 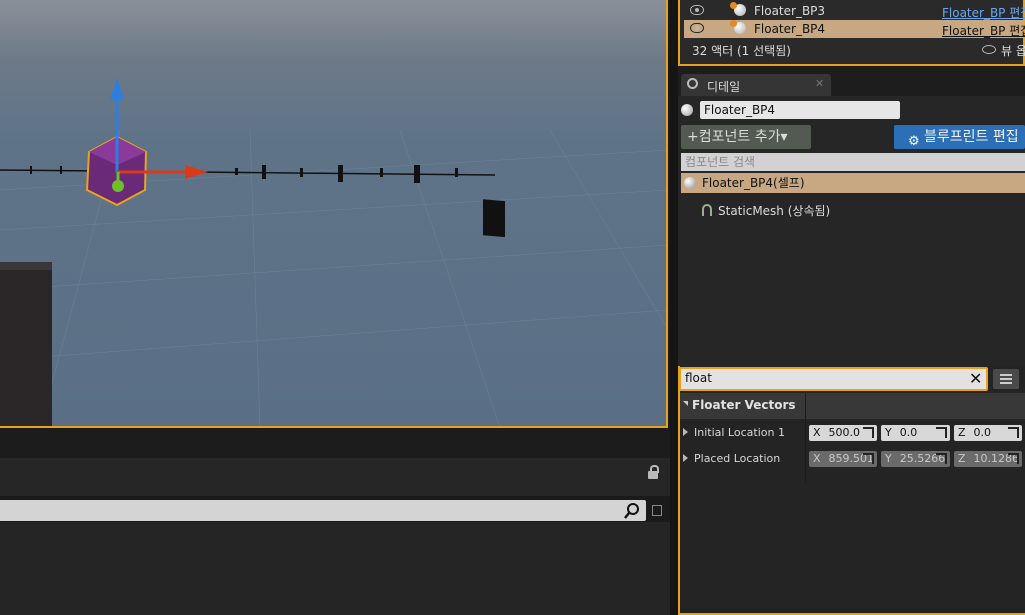 What do you see at coordinates (632, 511) in the screenshot?
I see `search-icon` at bounding box center [632, 511].